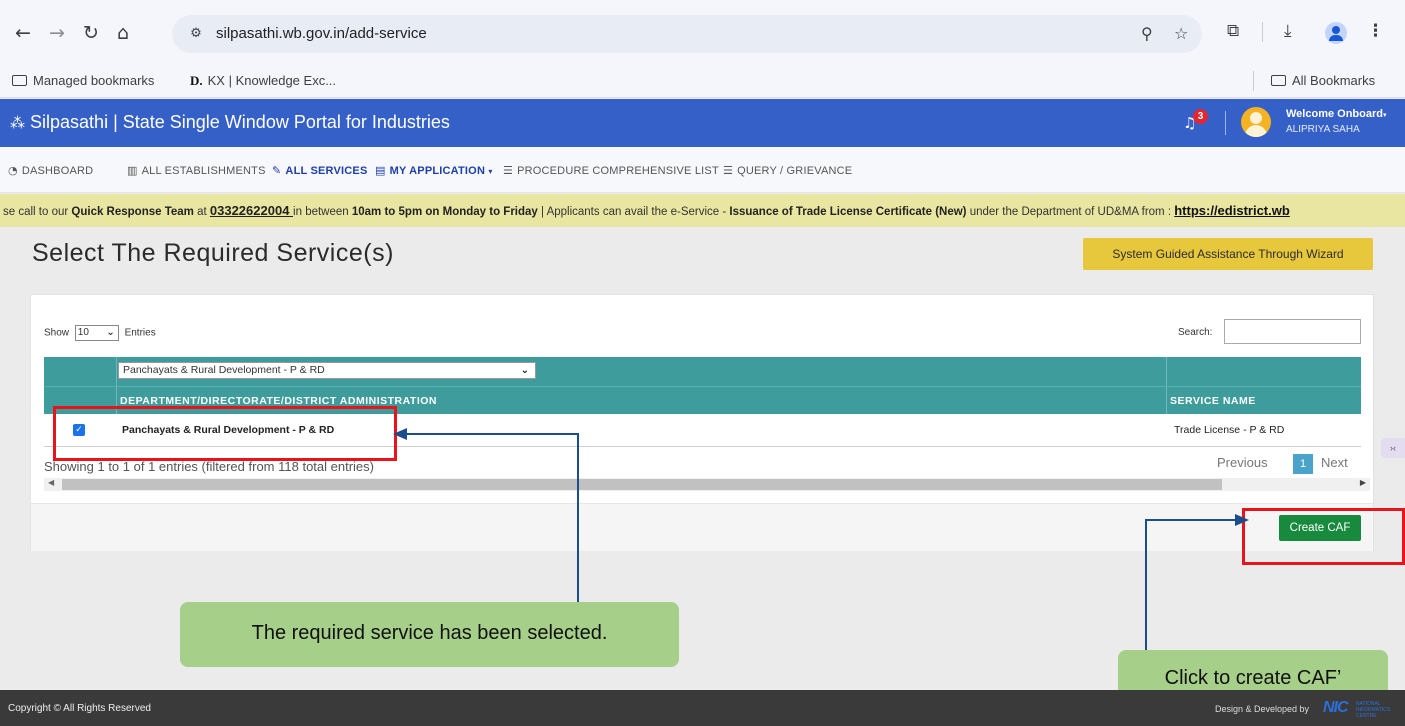 The width and height of the screenshot is (1405, 726). What do you see at coordinates (1228, 254) in the screenshot?
I see `wizard-assistance-button: System Guided Assistance Through Wizard` at bounding box center [1228, 254].